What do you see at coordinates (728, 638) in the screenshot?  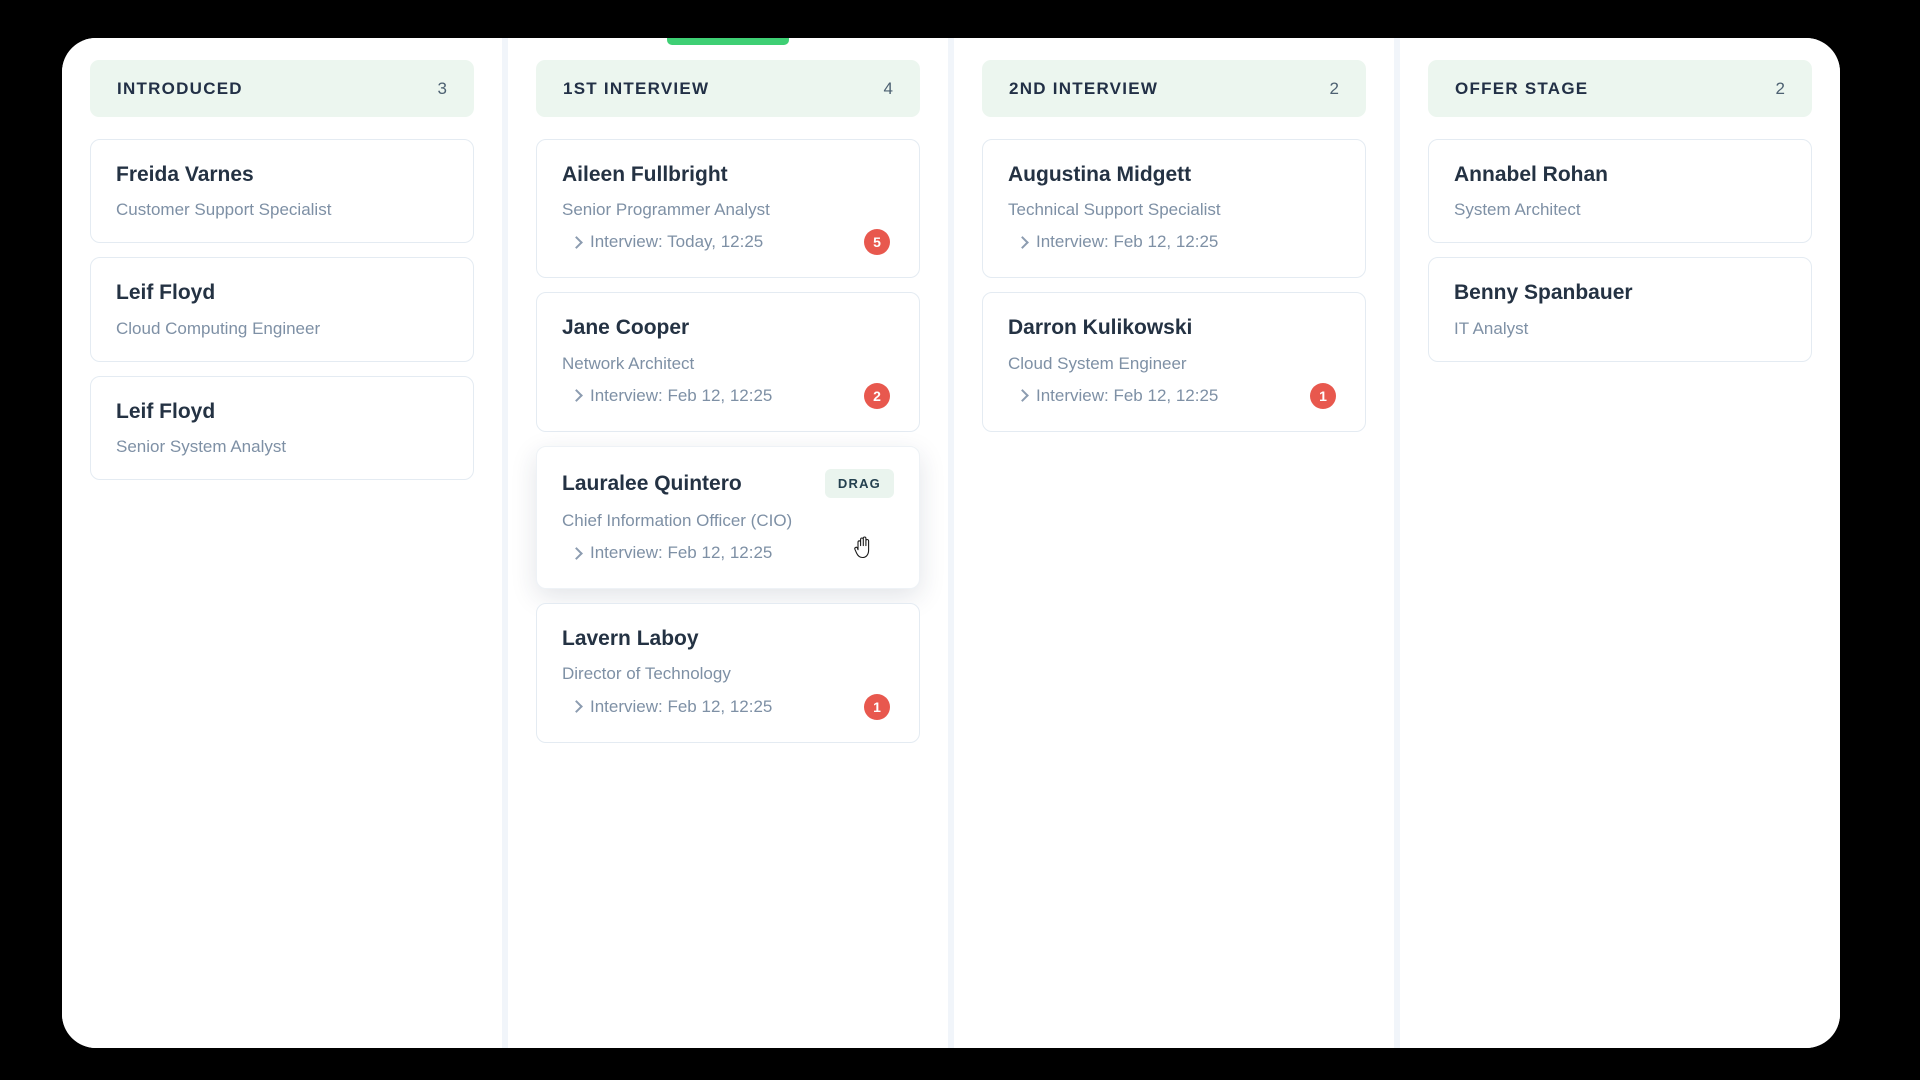 I see `card-top-row: Lavern Laboy` at bounding box center [728, 638].